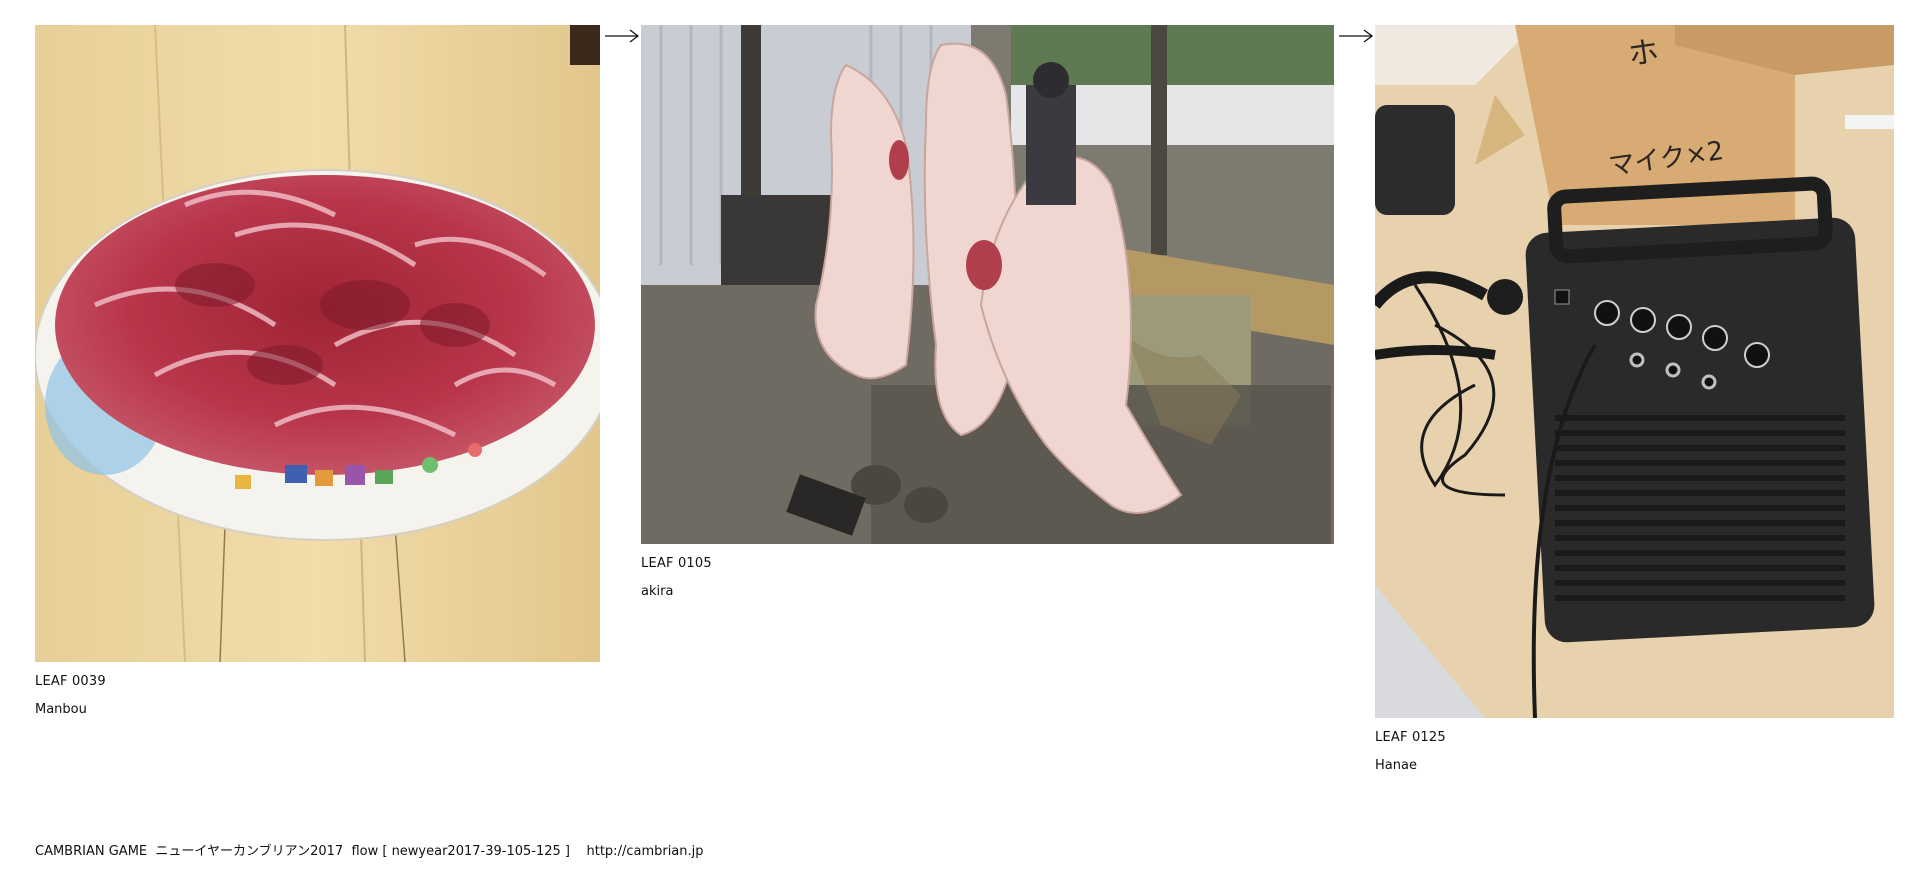 This screenshot has height=872, width=1929. I want to click on footer-flow-id: flow [ newyear2017-39-105-125 ], so click(460, 851).